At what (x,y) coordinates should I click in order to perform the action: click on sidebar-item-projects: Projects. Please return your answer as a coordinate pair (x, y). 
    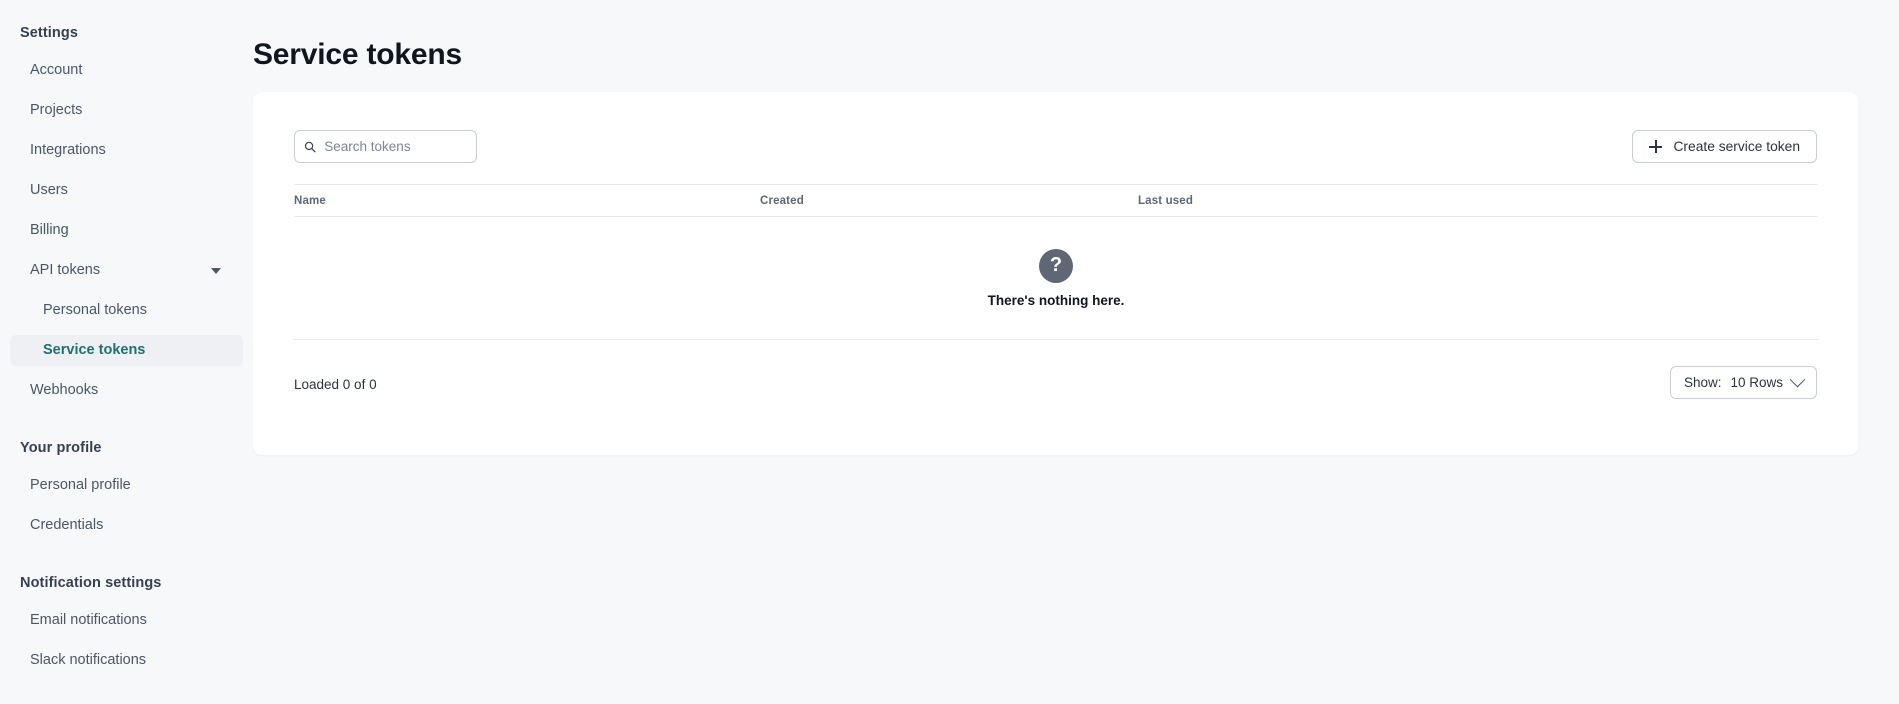
    Looking at the image, I should click on (126, 110).